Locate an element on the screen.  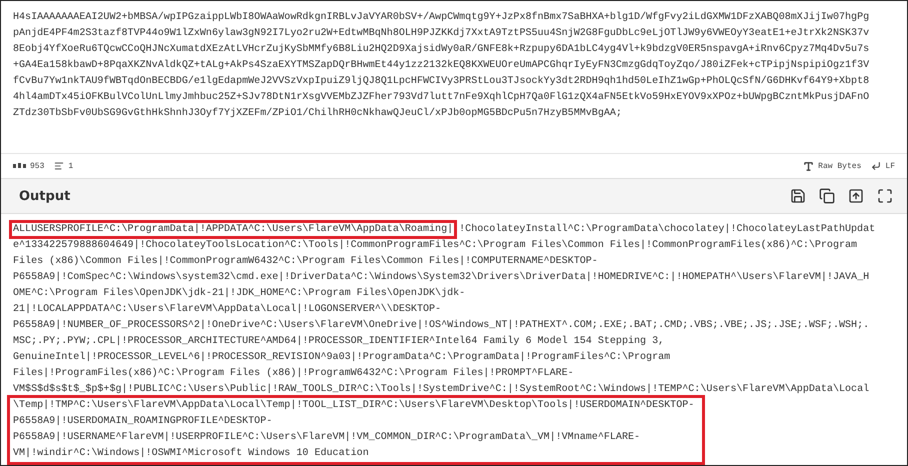
output-text: P6558A9|!NUMBER_OF_PROCESSORS^2|!OneDrive^C:\Users\FlareVM\OneDrive|!OS^Windows_NT|!PATHEXT^.COM;.EXE;.BAT;.CMD;.VBS;.VBE;.JS;.JSE;.WSF;.WSH;. is located at coordinates (441, 325).